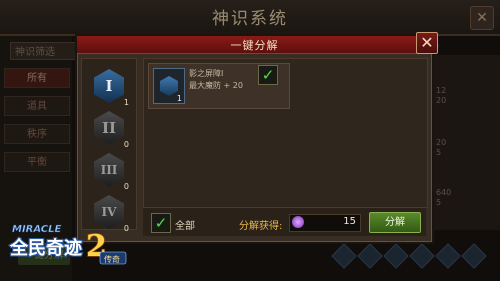 The image size is (500, 281). I want to click on close-icon: ✕, so click(427, 43).